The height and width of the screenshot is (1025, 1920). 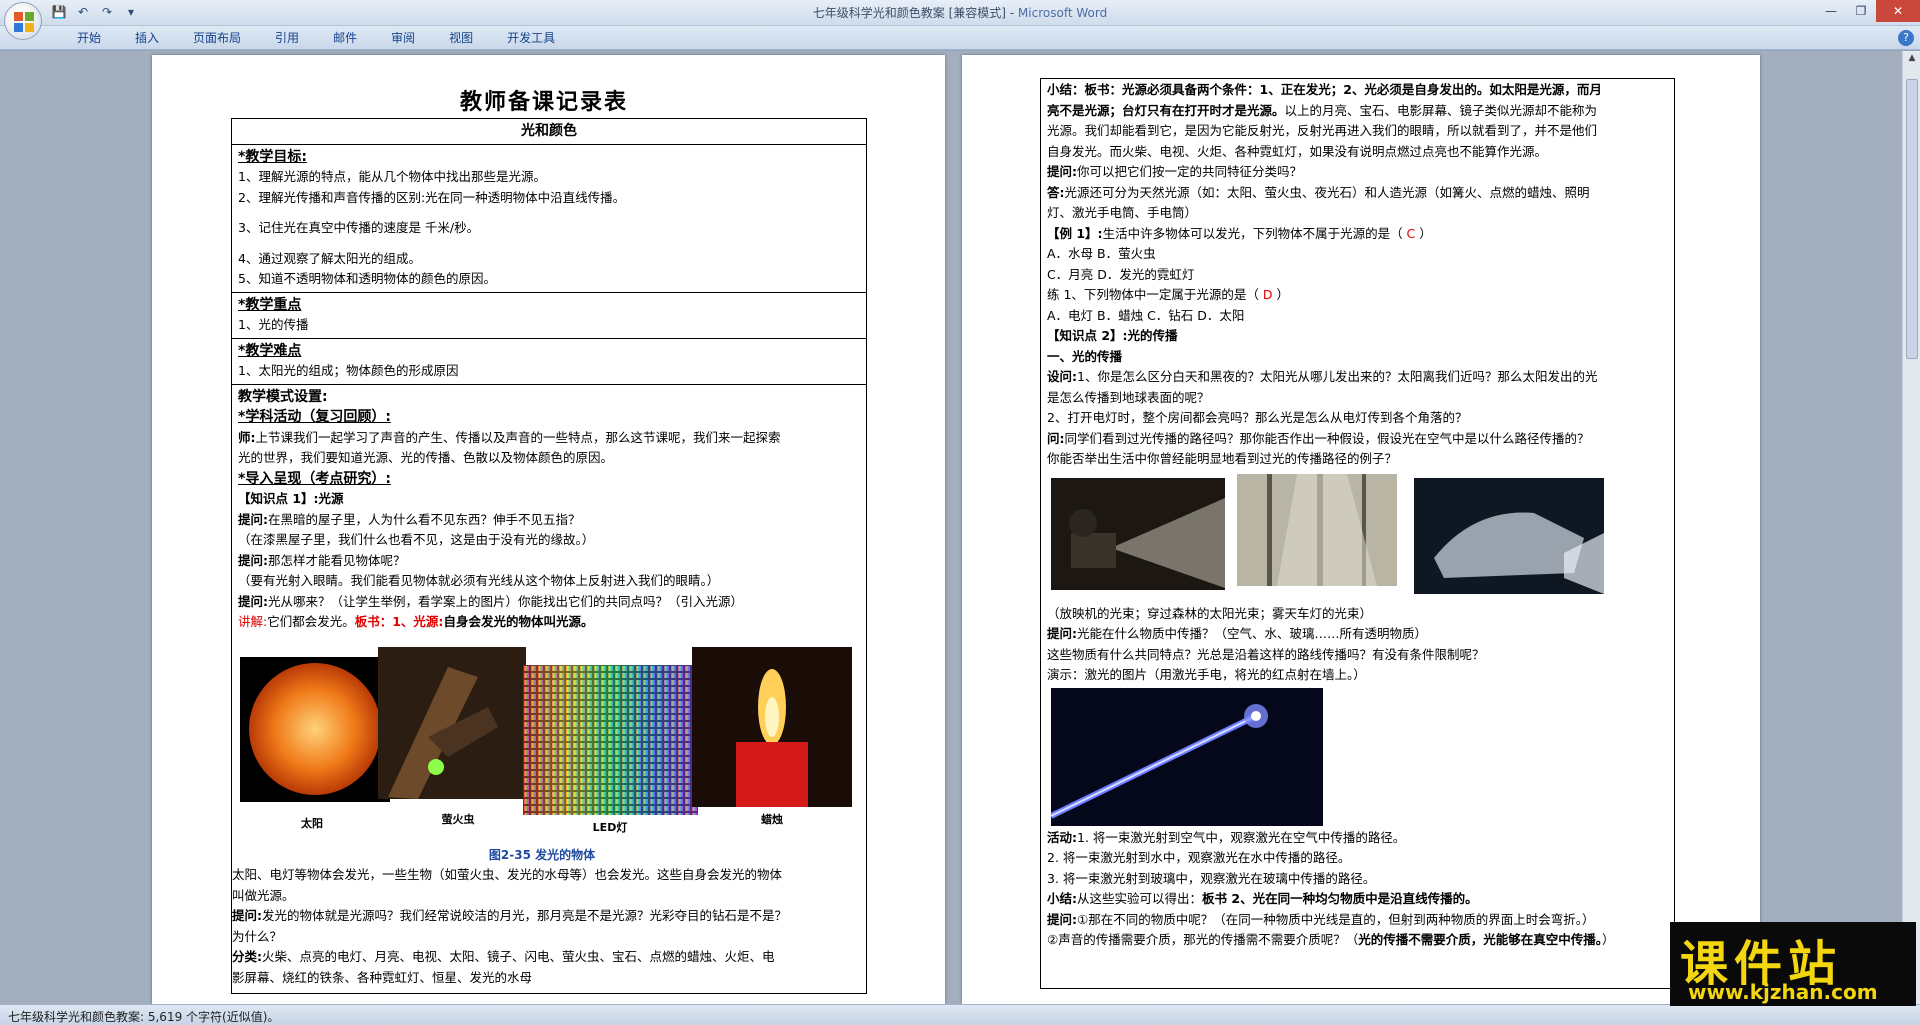 I want to click on watermark-url: www.kjzhan.com, so click(x=1783, y=992).